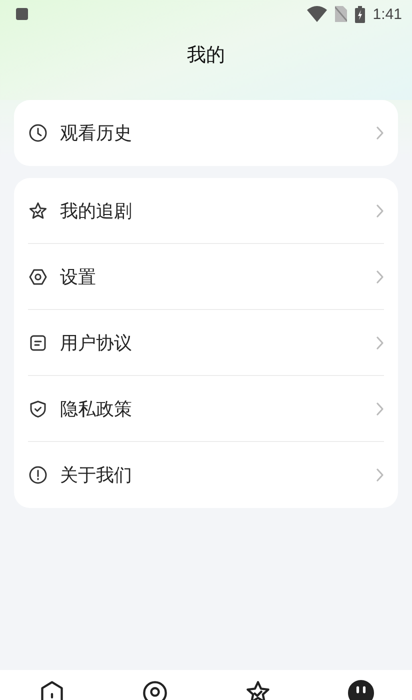 The height and width of the screenshot is (700, 412). What do you see at coordinates (38, 133) in the screenshot?
I see `clock-icon` at bounding box center [38, 133].